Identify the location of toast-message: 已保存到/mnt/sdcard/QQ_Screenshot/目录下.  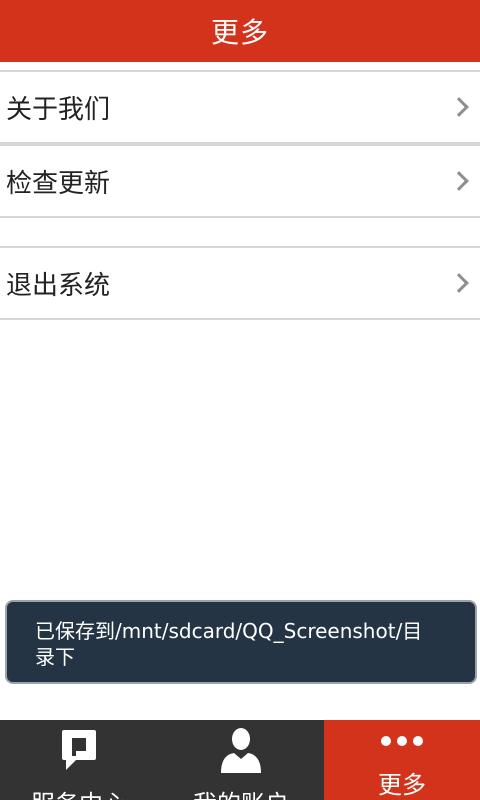
(241, 642).